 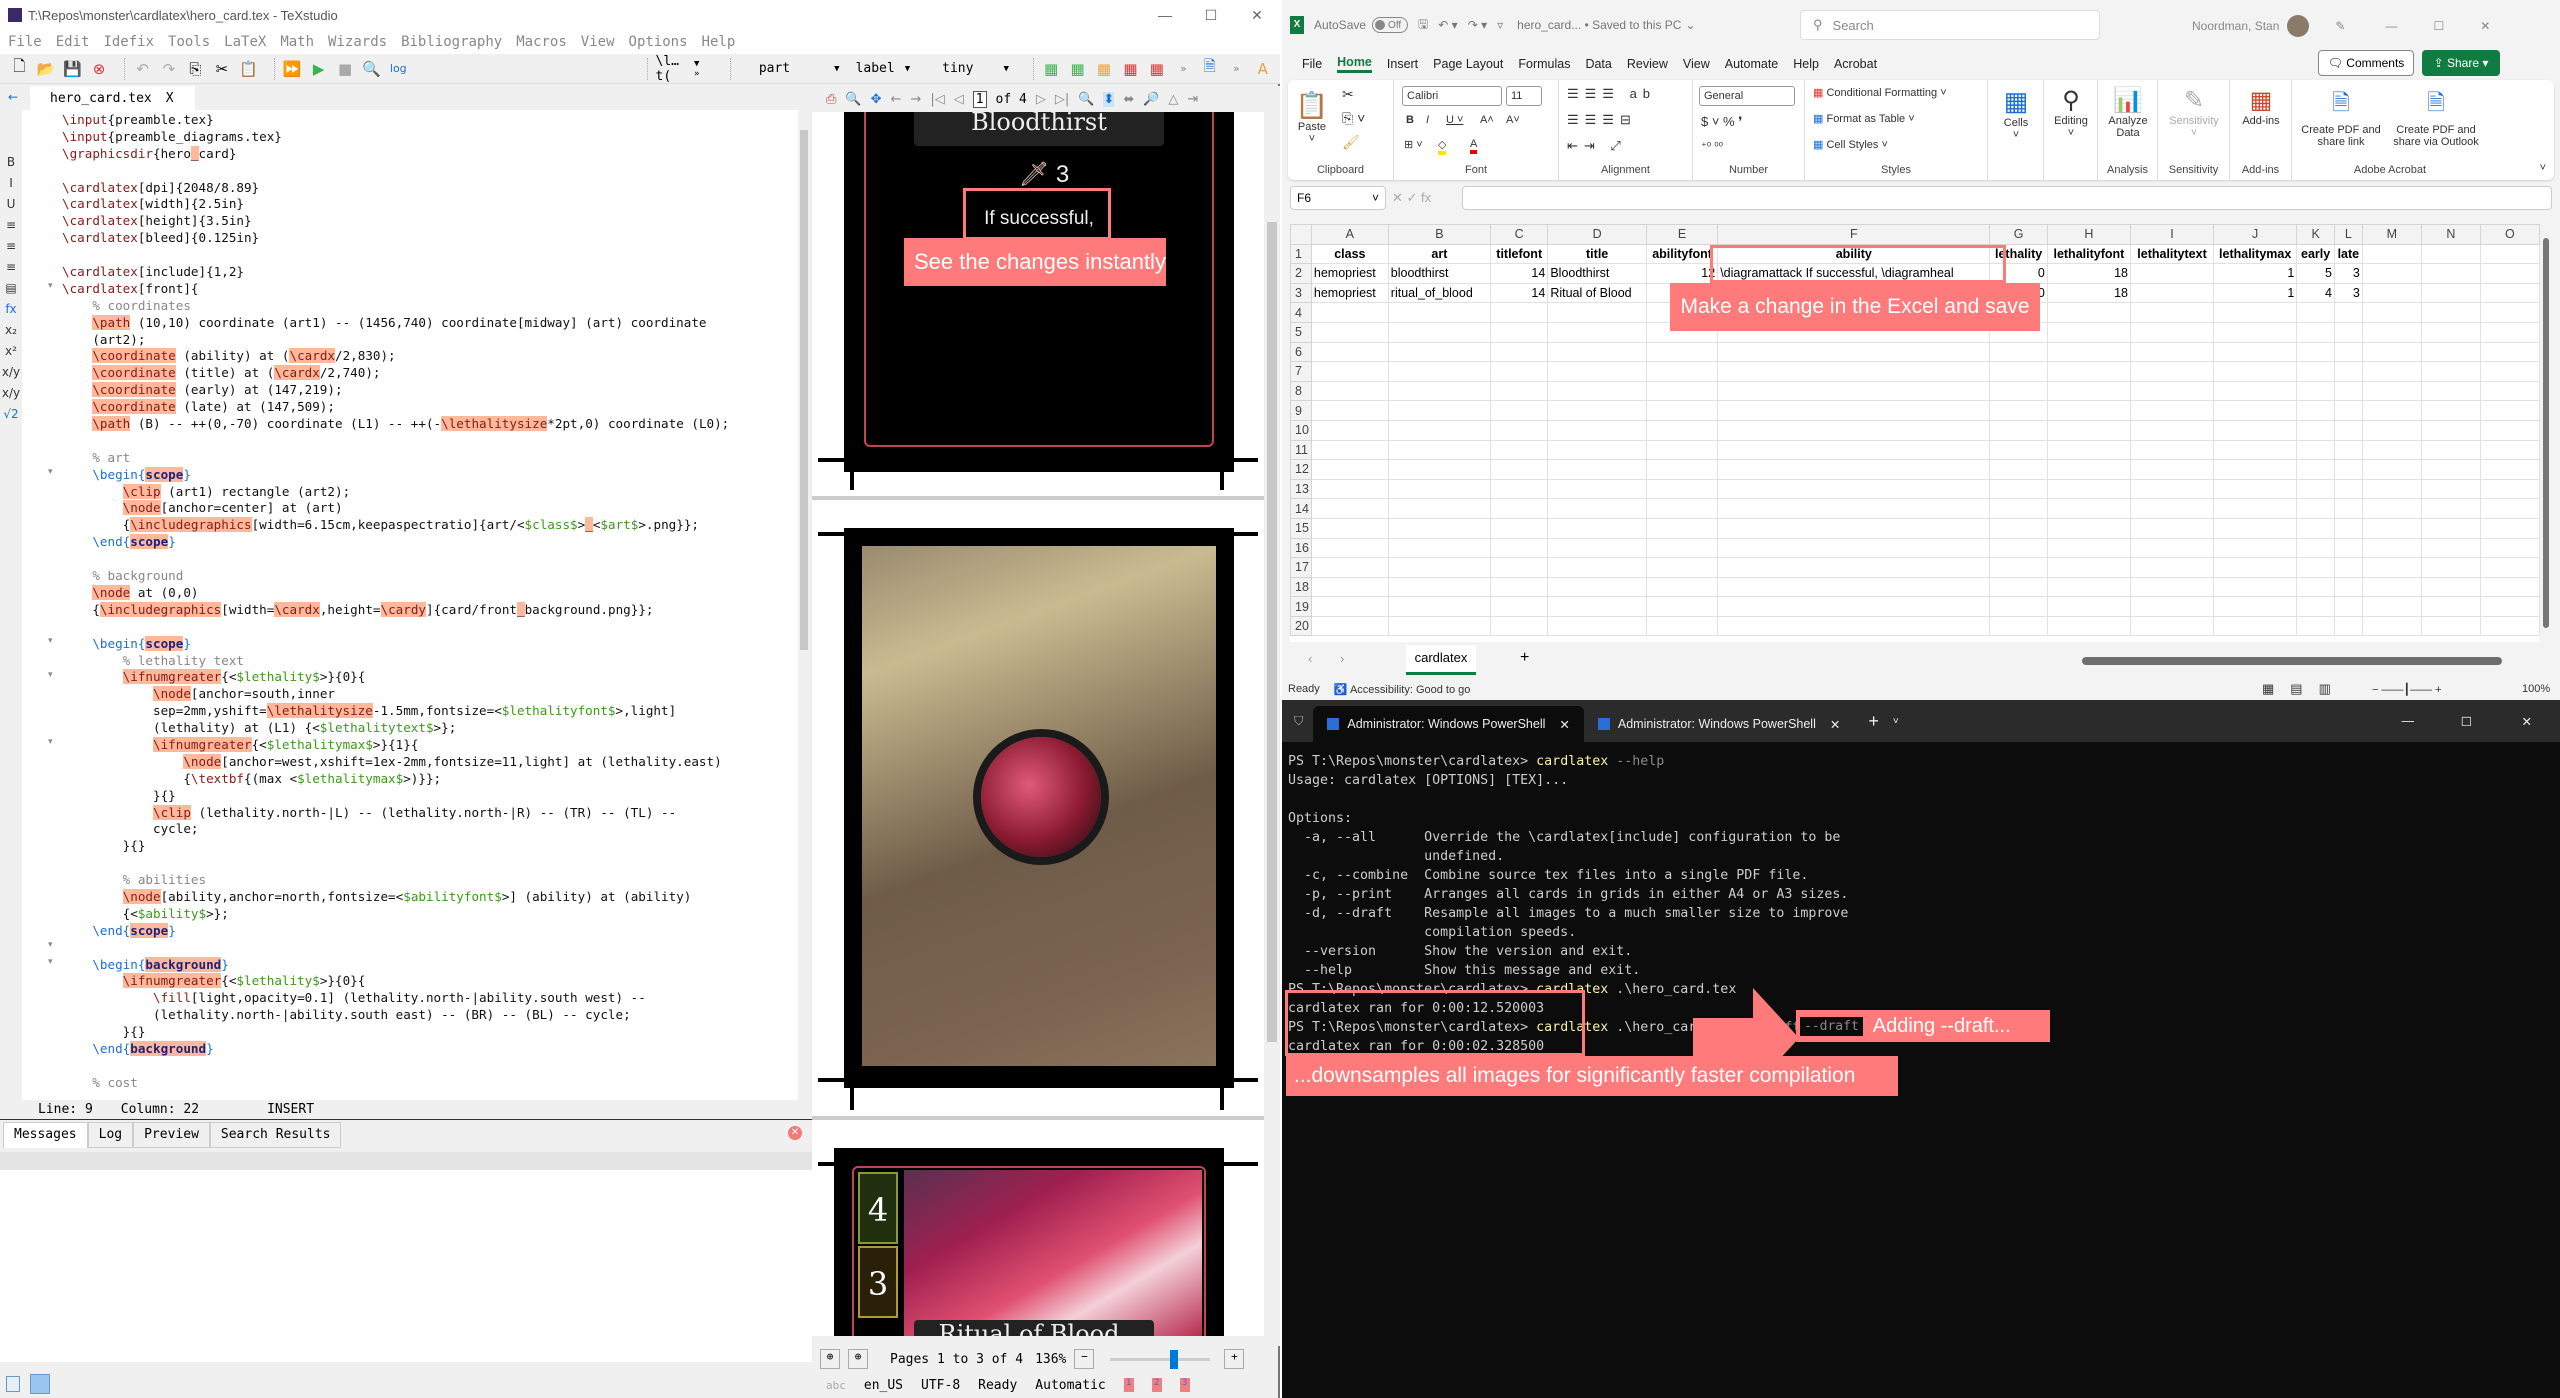 What do you see at coordinates (1234, 1359) in the screenshot?
I see `zoom-in-icon: +` at bounding box center [1234, 1359].